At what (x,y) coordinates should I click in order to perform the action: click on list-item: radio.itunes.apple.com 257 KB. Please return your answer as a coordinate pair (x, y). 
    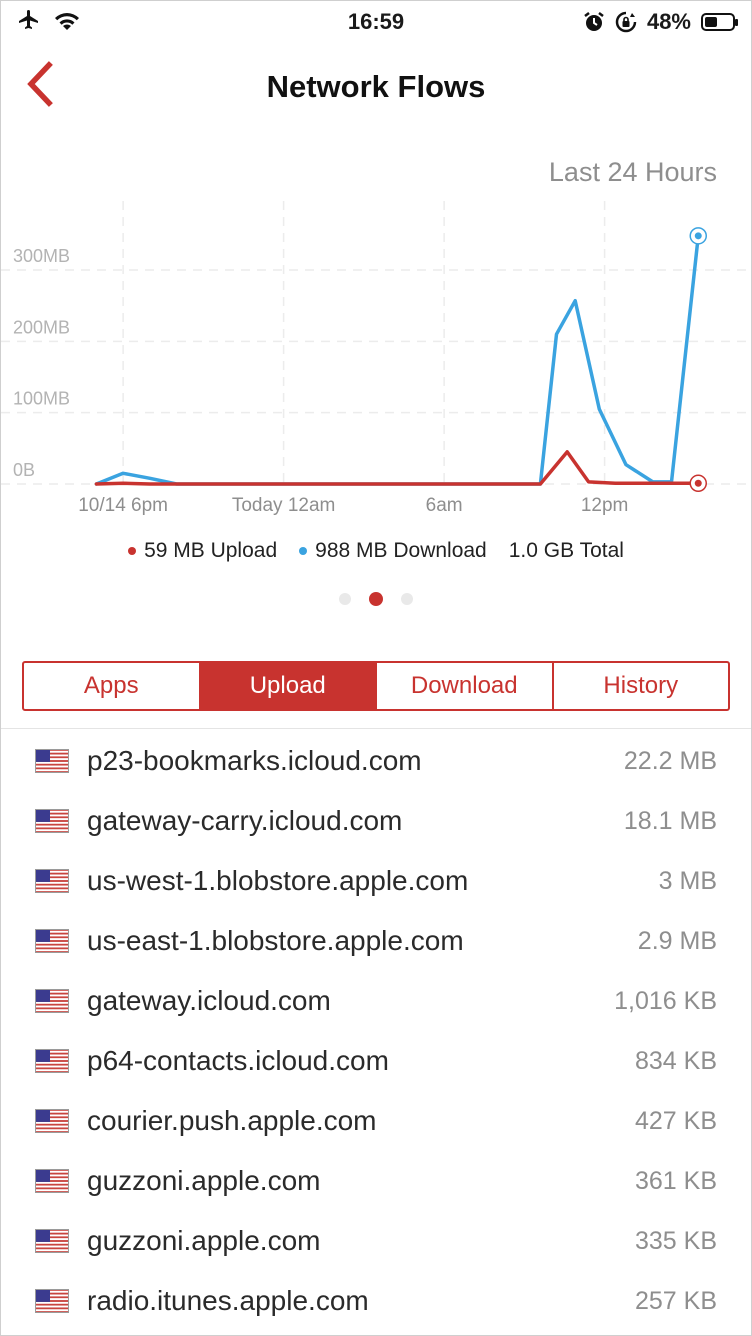
    Looking at the image, I should click on (376, 1301).